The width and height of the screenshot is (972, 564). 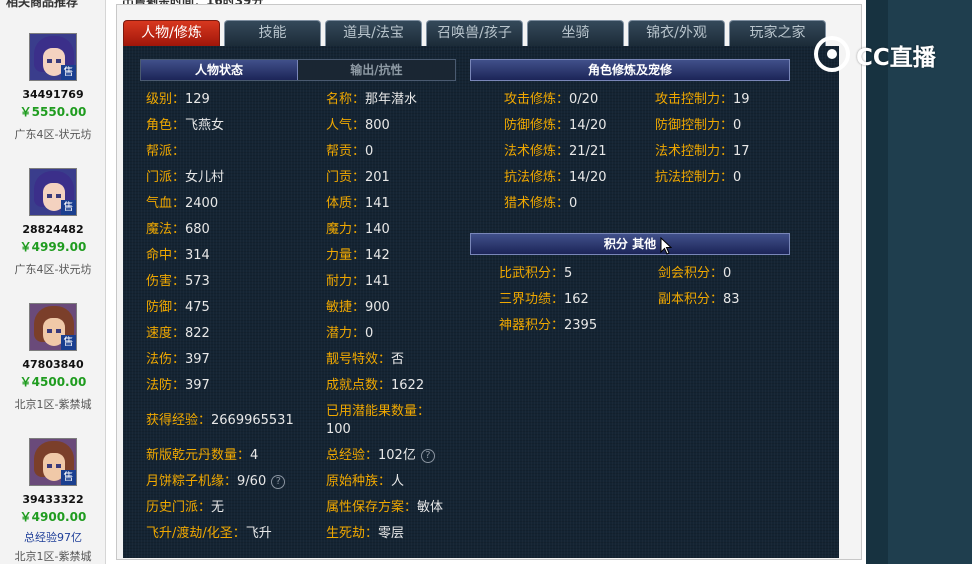 I want to click on stat-constitution: 体质：141, so click(x=358, y=203).